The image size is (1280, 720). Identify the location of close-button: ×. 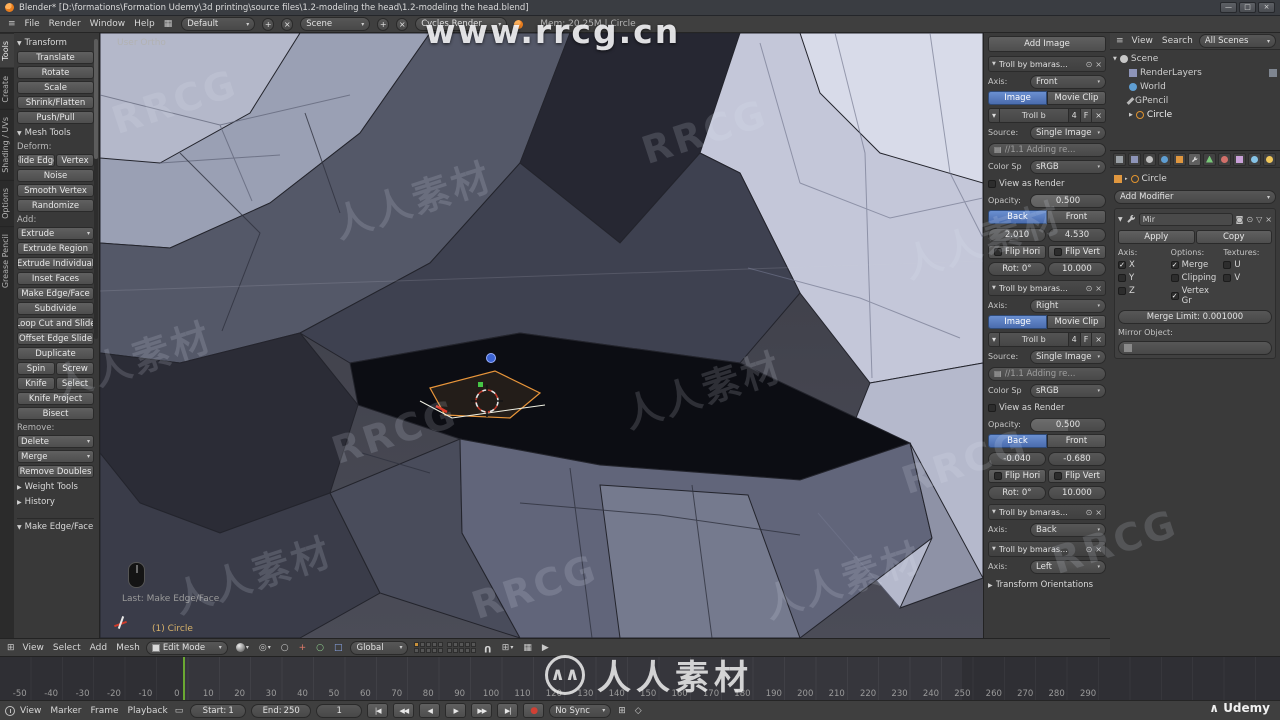
(1266, 7).